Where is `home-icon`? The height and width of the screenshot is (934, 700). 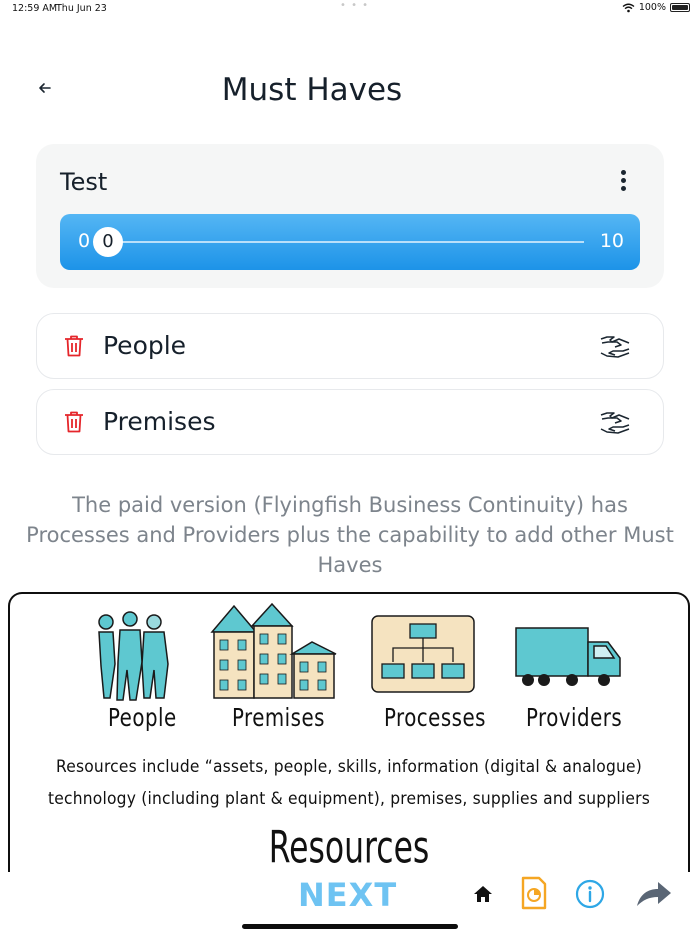 home-icon is located at coordinates (483, 894).